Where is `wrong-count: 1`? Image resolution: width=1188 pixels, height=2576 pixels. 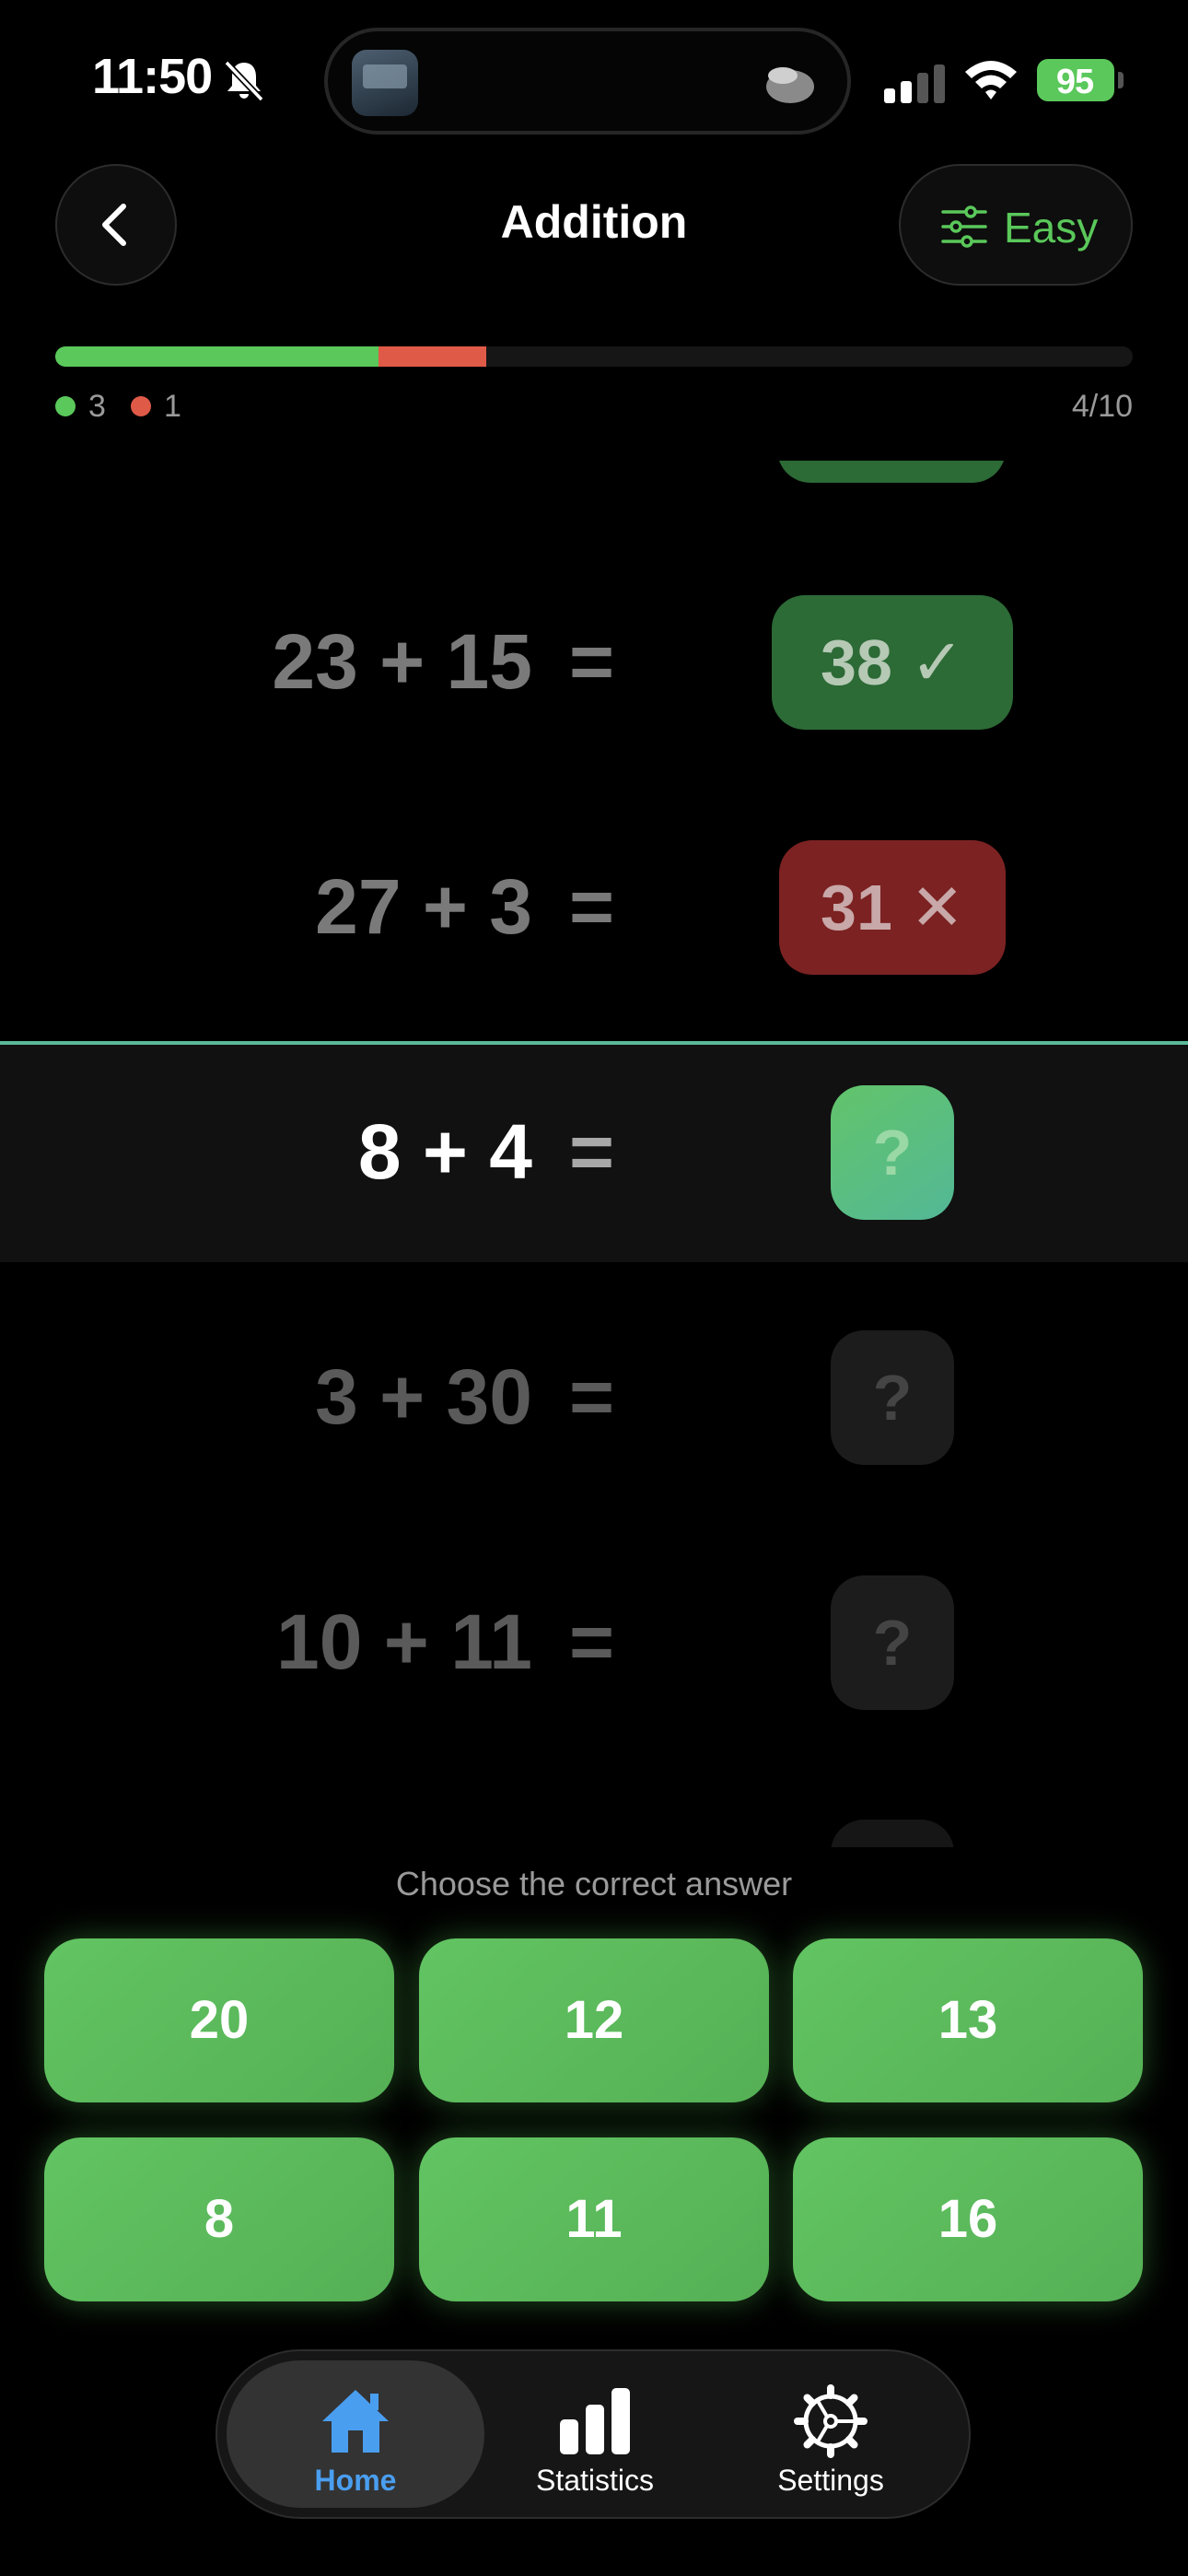
wrong-count: 1 is located at coordinates (172, 406).